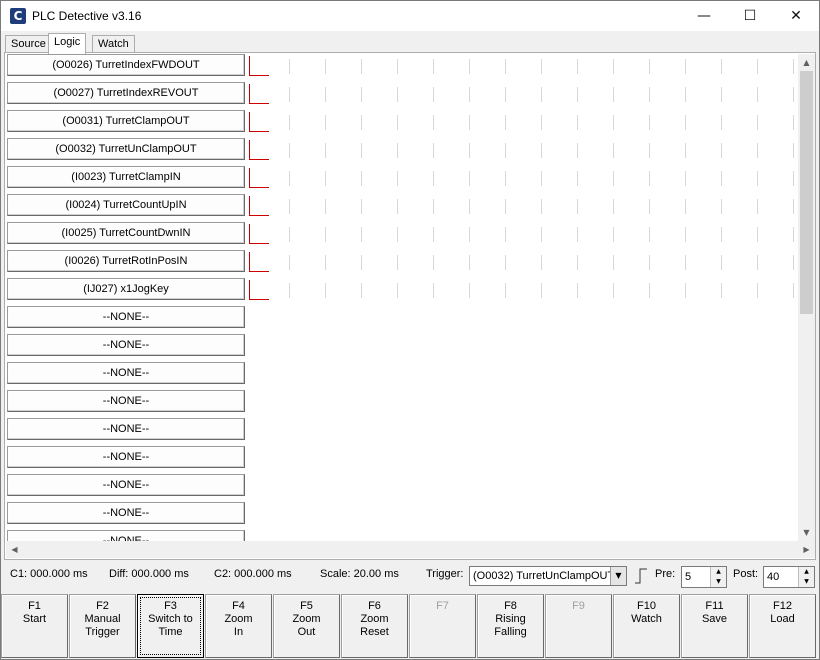 The width and height of the screenshot is (820, 660). What do you see at coordinates (796, 16) in the screenshot?
I see `close-button: ✕` at bounding box center [796, 16].